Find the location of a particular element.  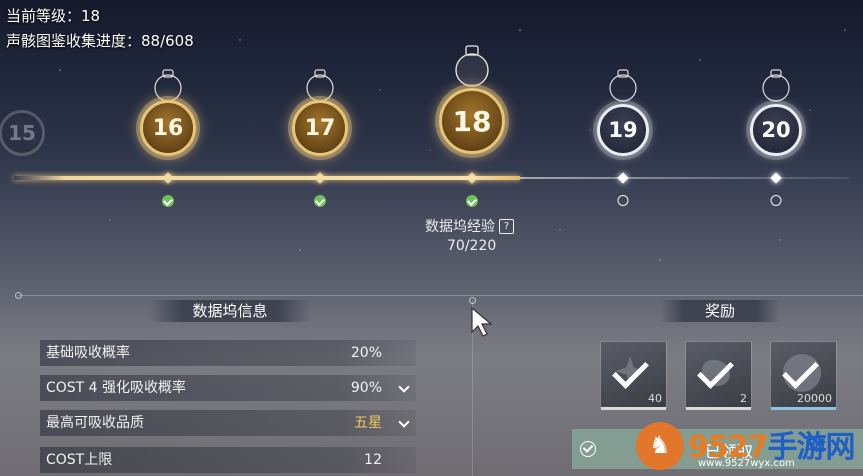

reward-item-material: 2 is located at coordinates (718, 375).